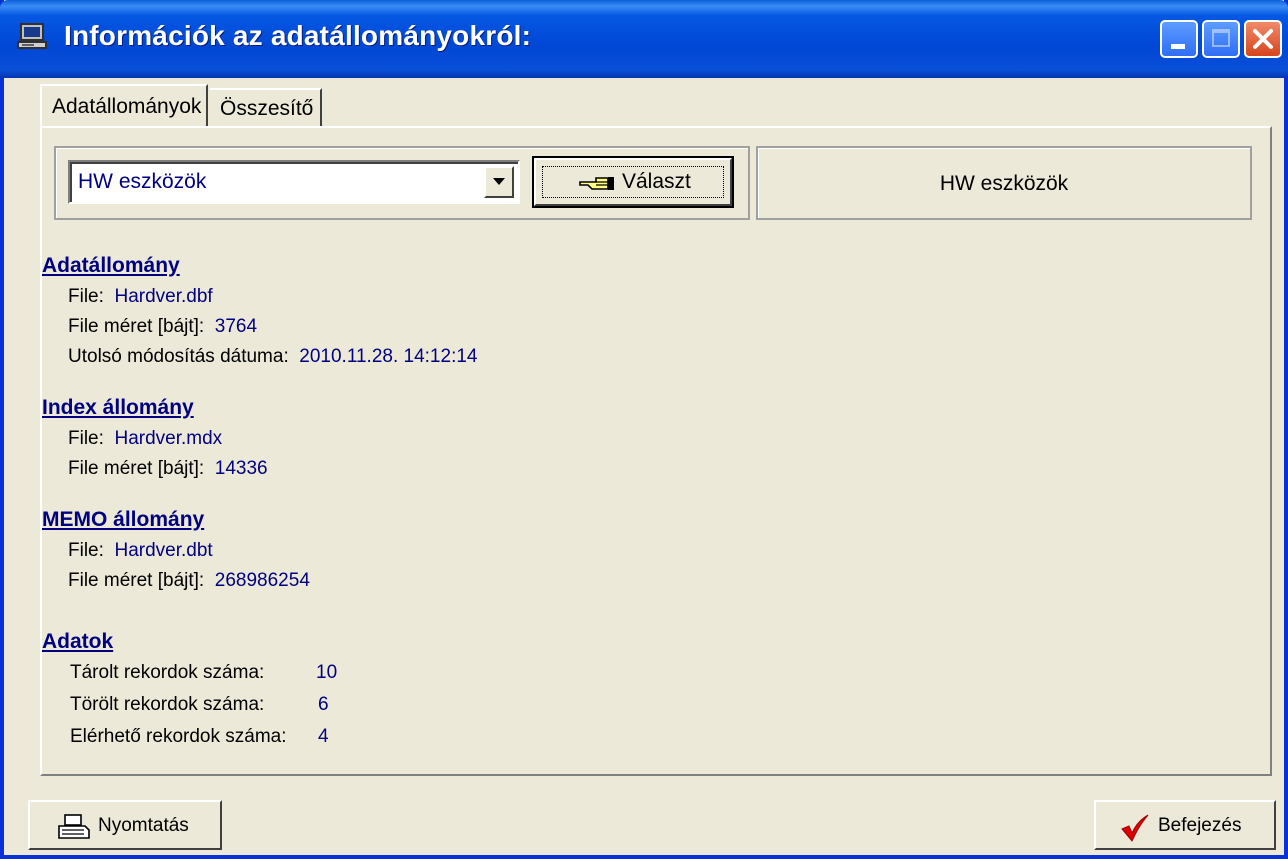 Image resolution: width=1288 pixels, height=859 pixels. I want to click on minimize-button, so click(1179, 39).